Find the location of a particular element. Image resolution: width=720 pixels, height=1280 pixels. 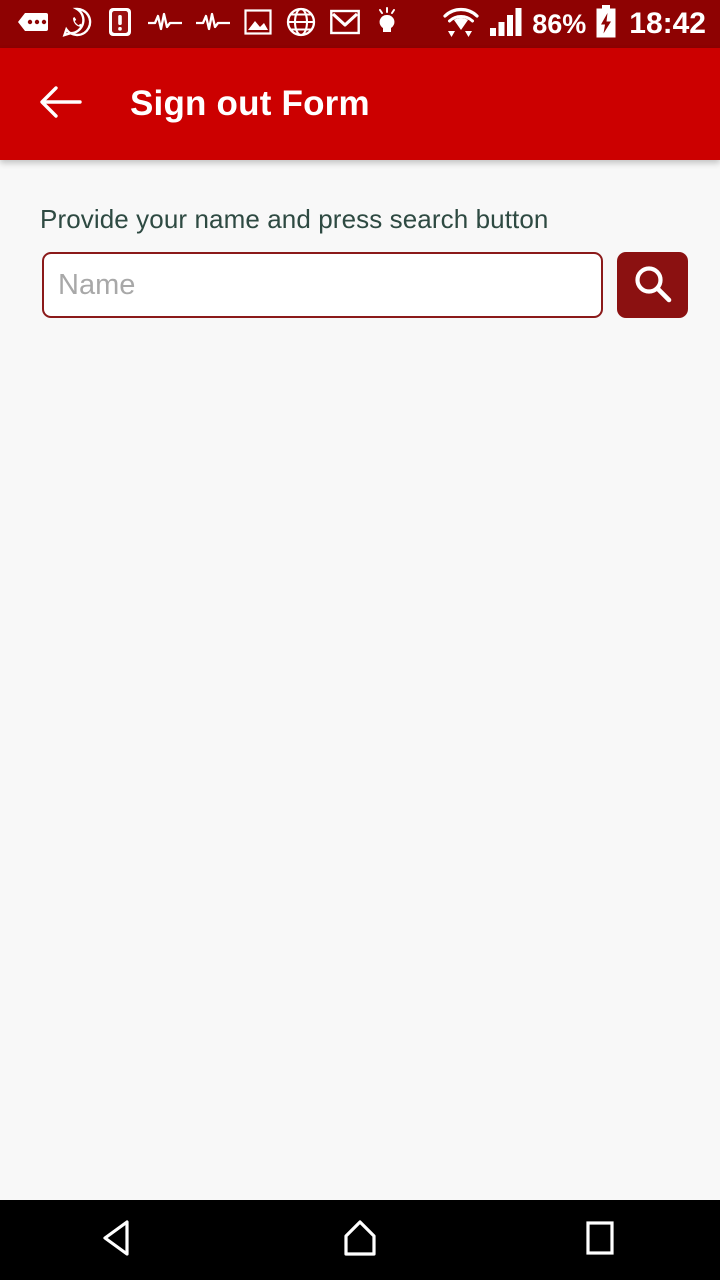

nav-back-button is located at coordinates (120, 1240).